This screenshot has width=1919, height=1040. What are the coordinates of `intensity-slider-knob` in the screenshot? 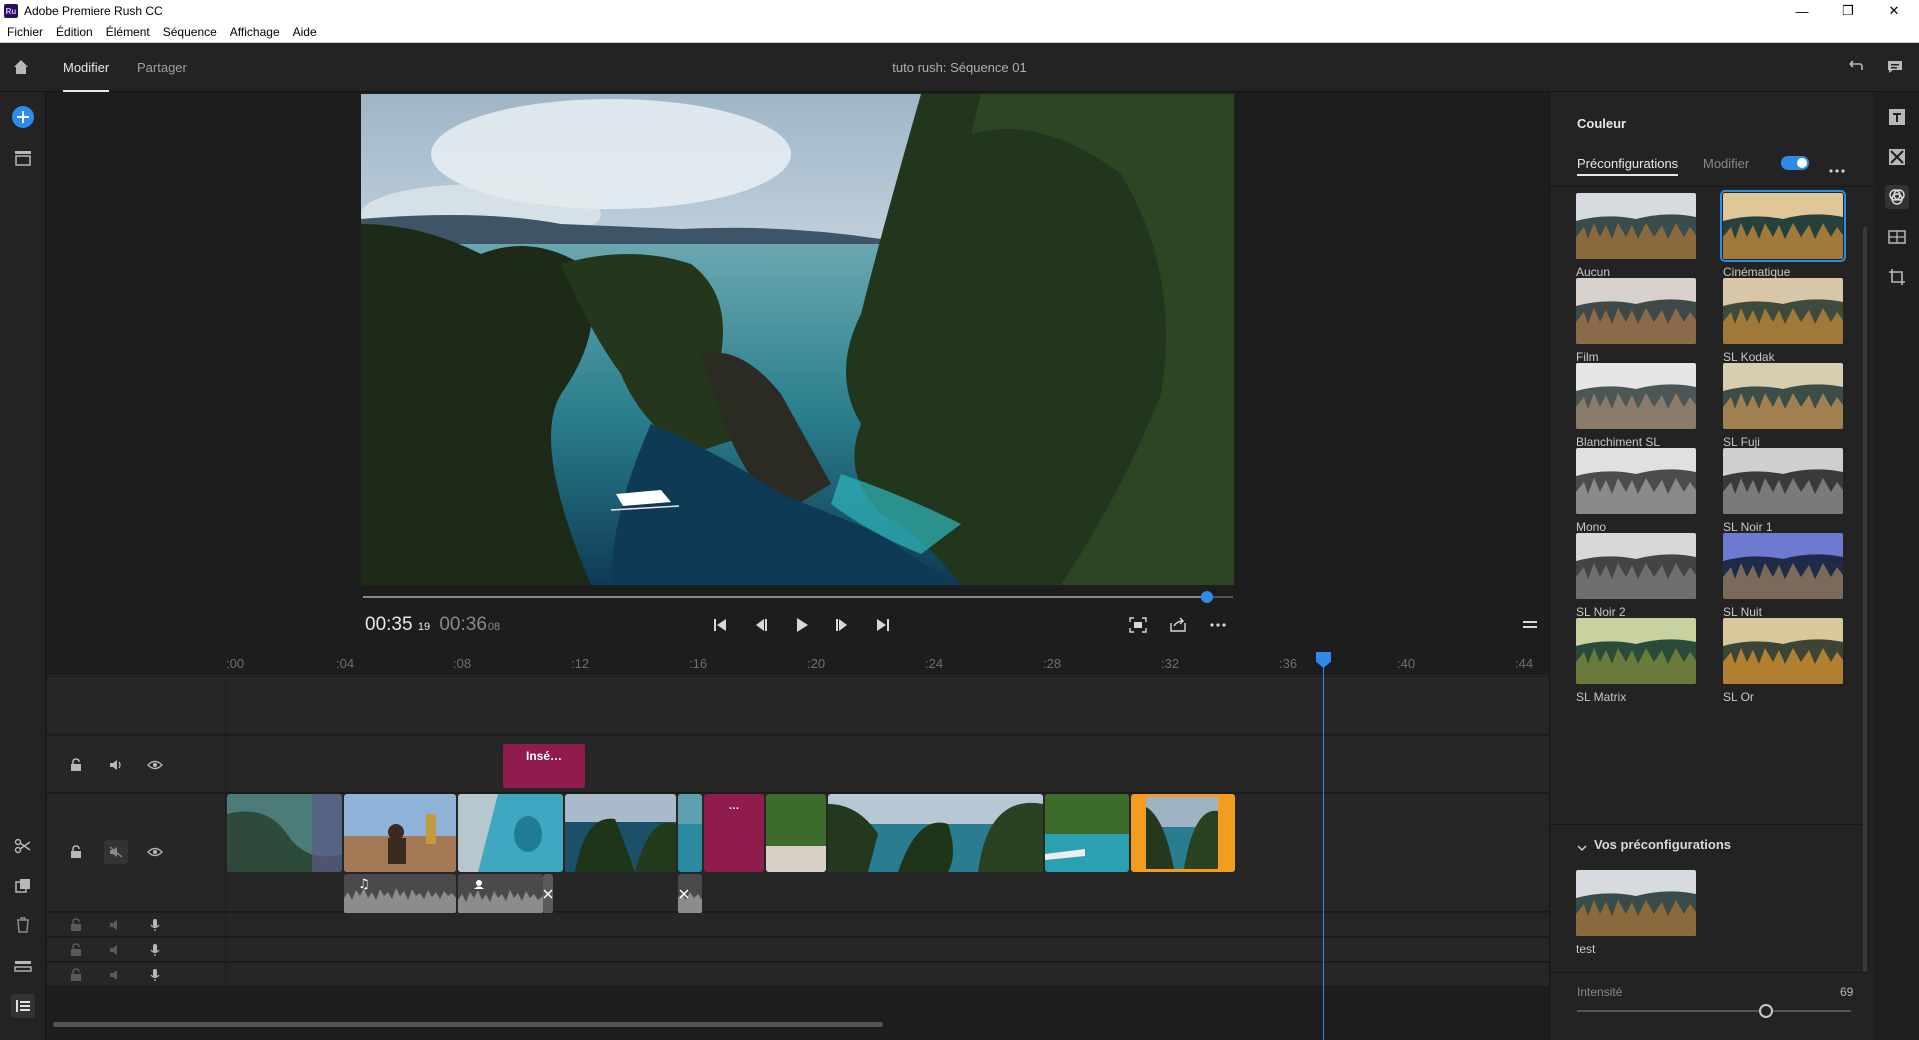 It's located at (1766, 1011).